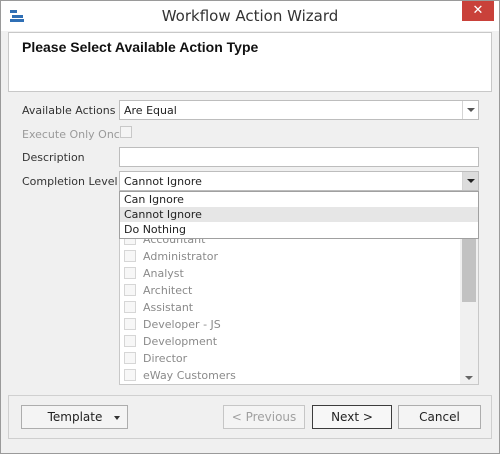 This screenshot has width=500, height=454. I want to click on previous-button: < Previous, so click(264, 417).